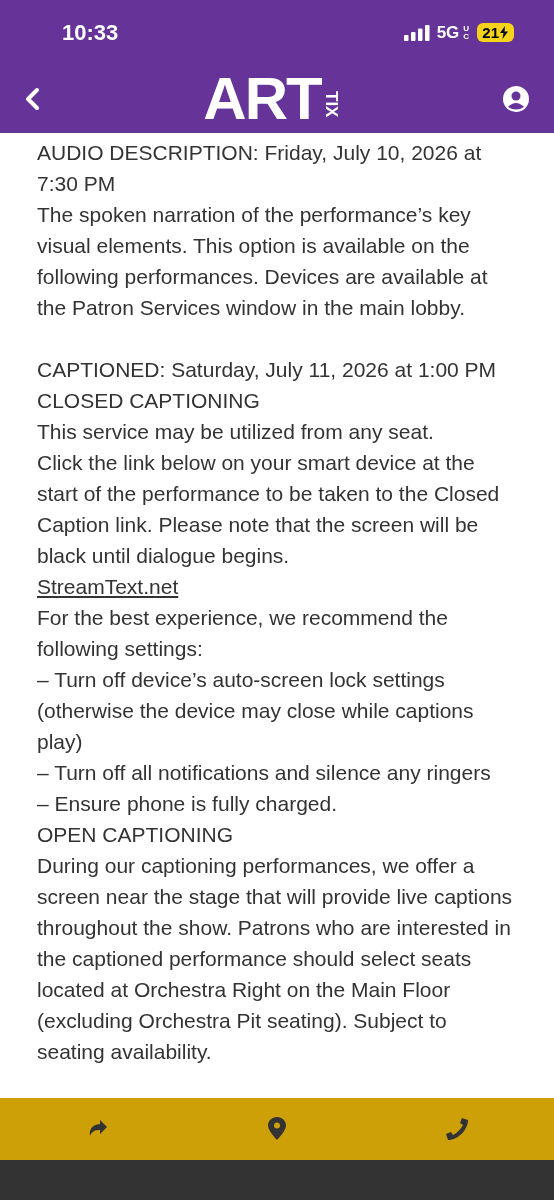 The image size is (554, 1200). I want to click on network-suffix: UC, so click(467, 32).